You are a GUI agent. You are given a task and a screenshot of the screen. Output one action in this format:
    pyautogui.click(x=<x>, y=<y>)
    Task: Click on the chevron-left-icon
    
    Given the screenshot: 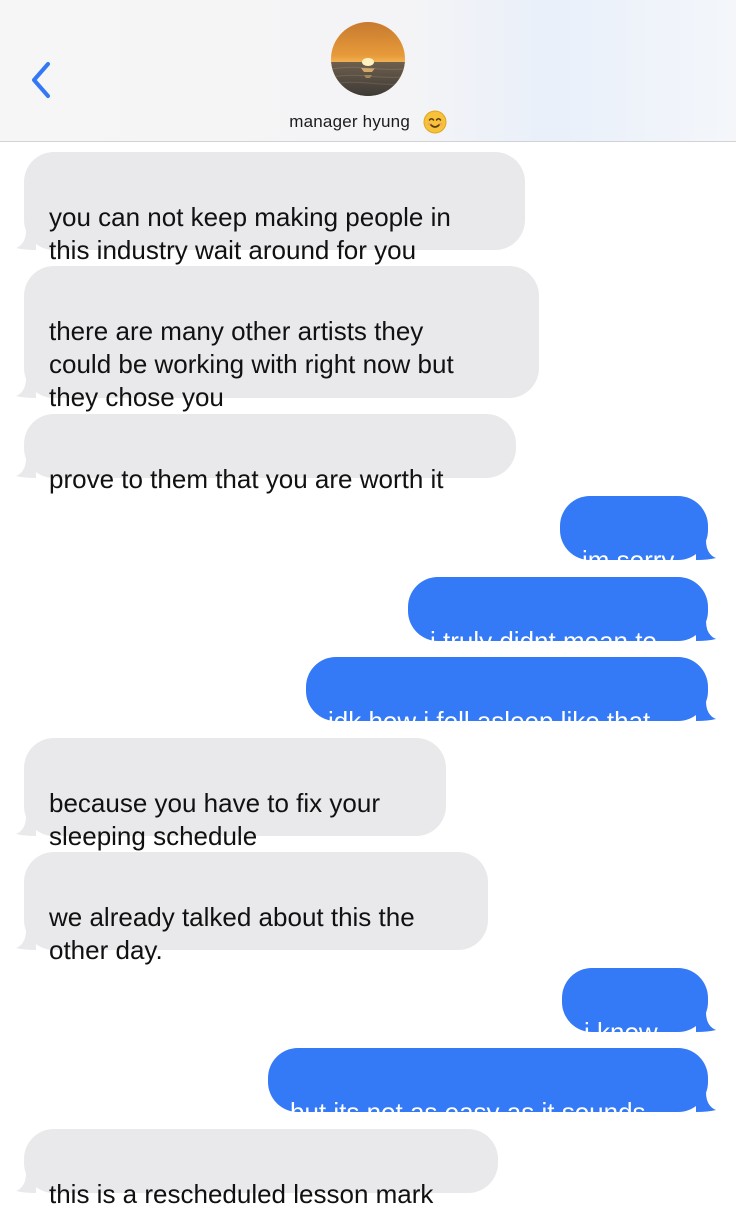 What is the action you would take?
    pyautogui.click(x=41, y=80)
    